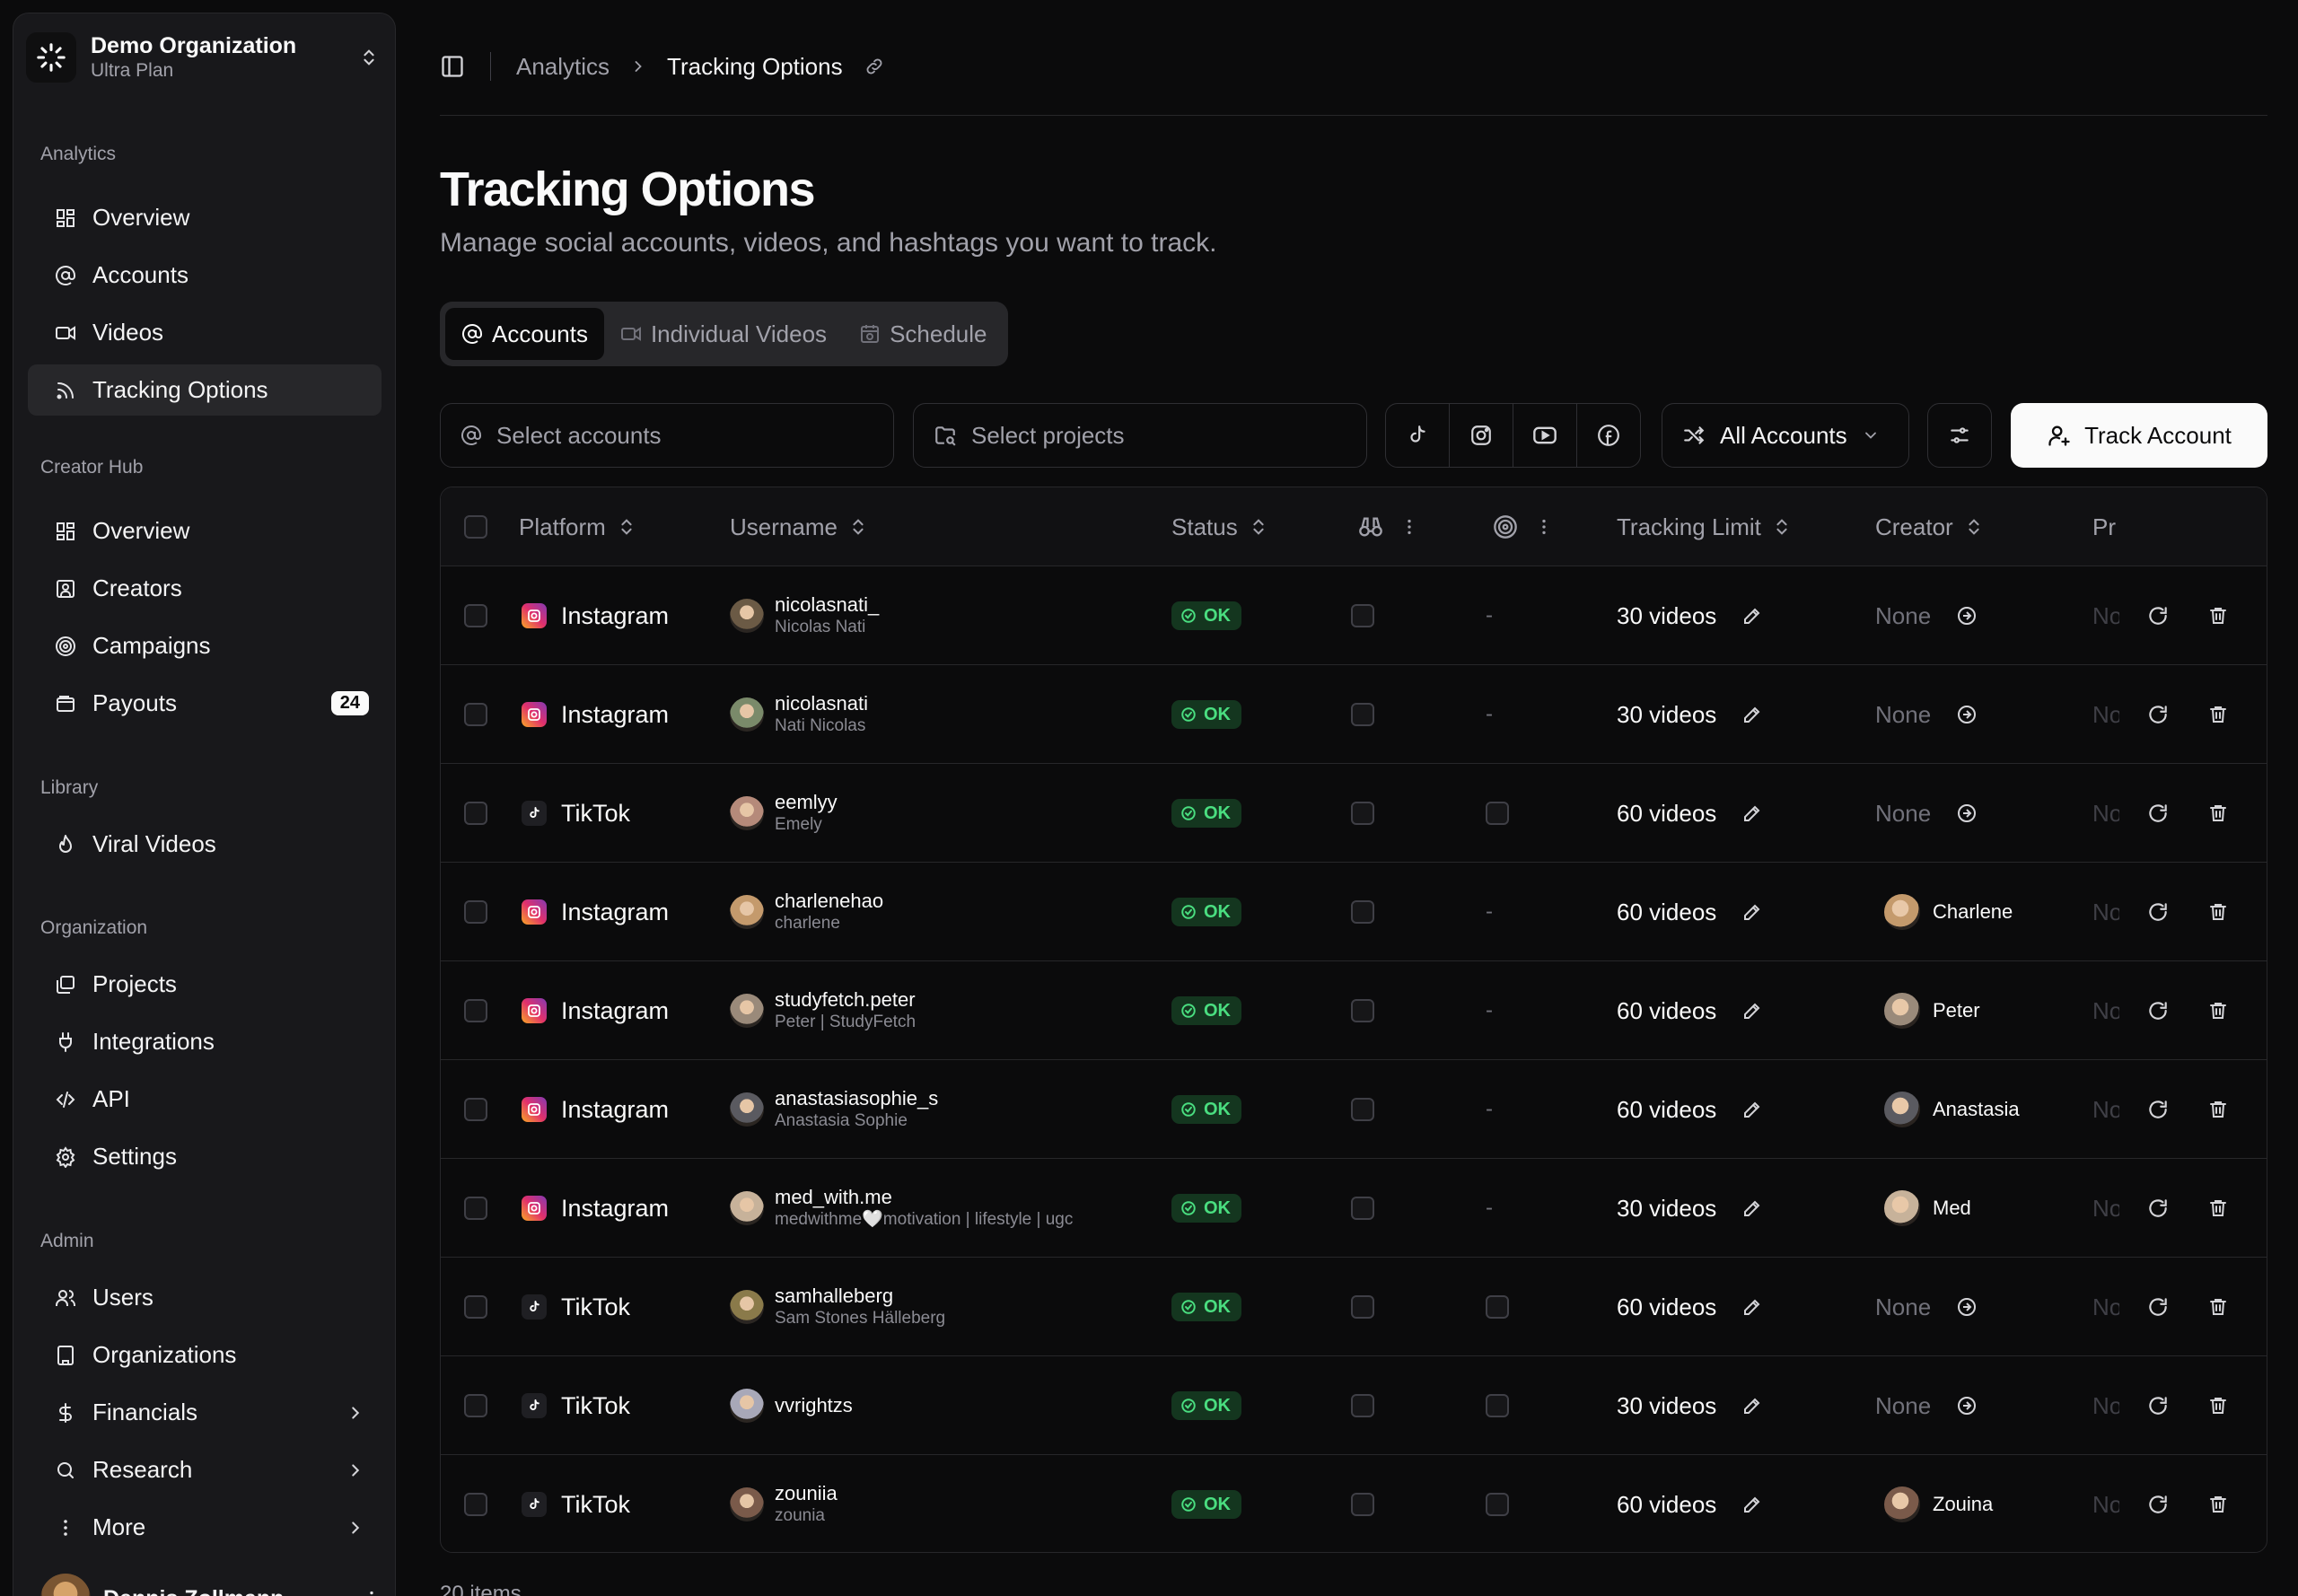 This screenshot has height=1596, width=2298. What do you see at coordinates (723, 334) in the screenshot?
I see `tab-individual-videos: Individual Videos` at bounding box center [723, 334].